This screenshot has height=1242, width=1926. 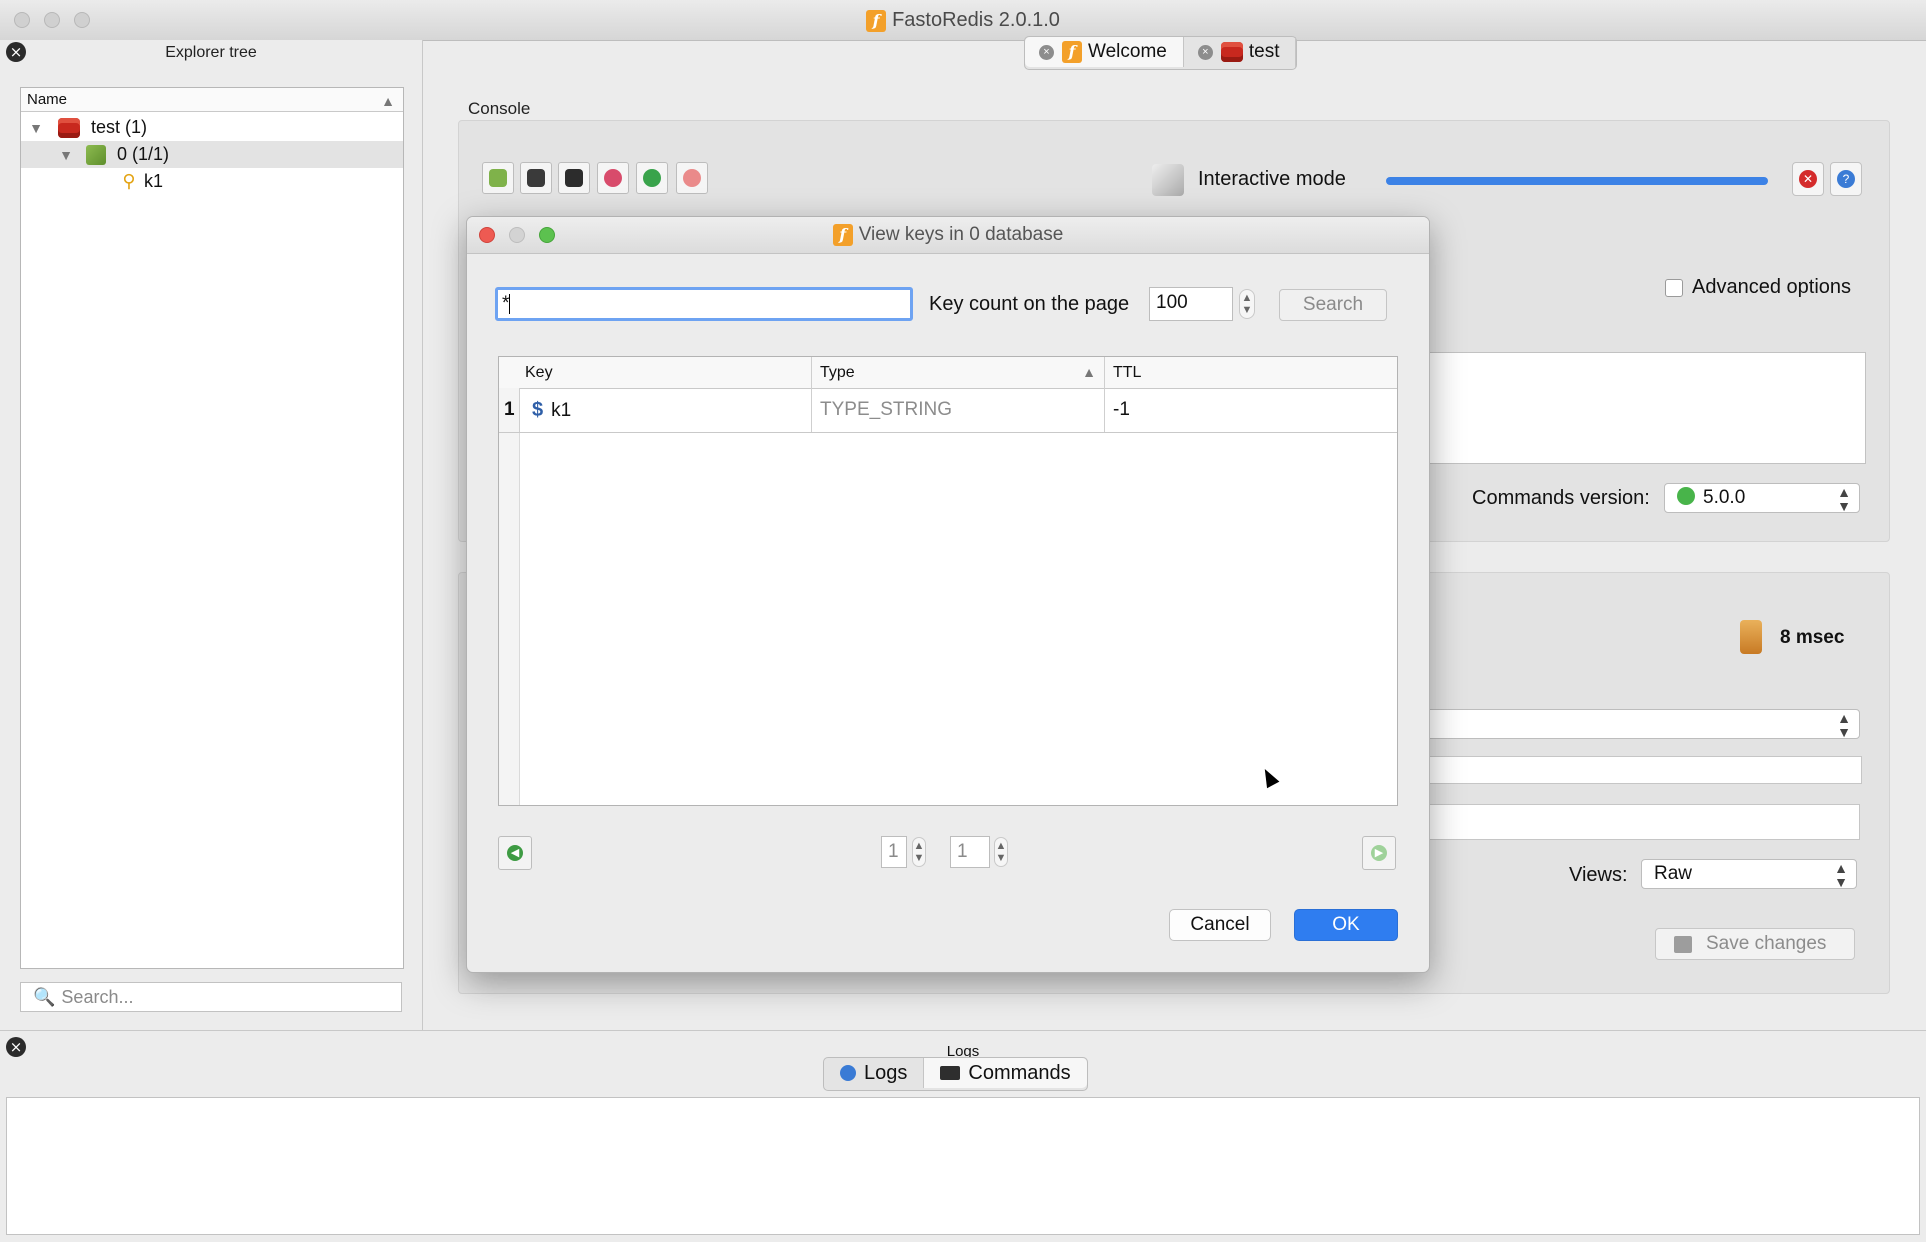 I want to click on text-caret, so click(x=510, y=303).